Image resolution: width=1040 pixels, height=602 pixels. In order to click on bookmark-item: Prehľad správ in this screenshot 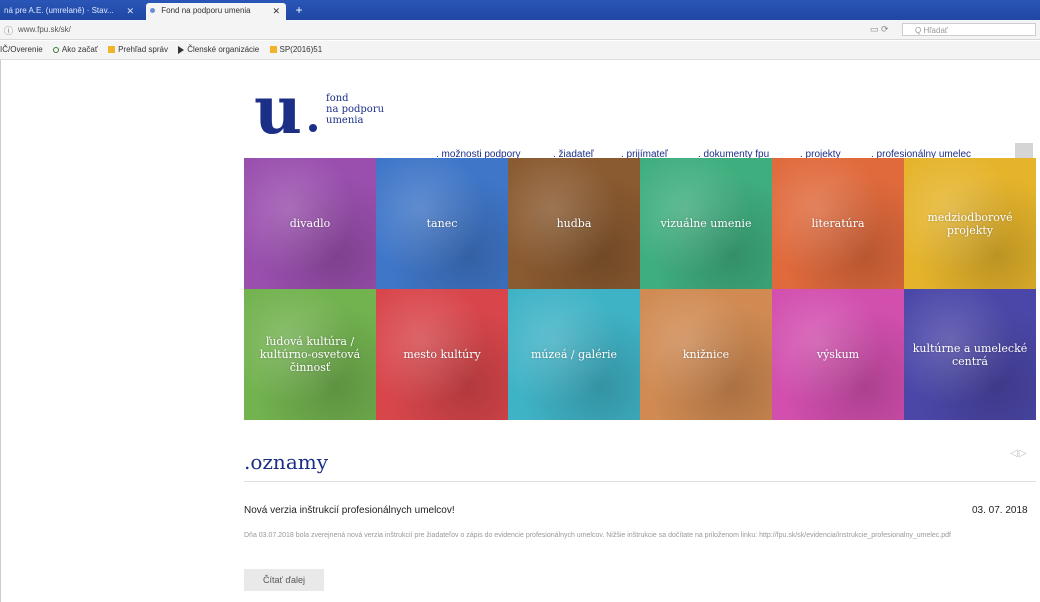, I will do `click(138, 50)`.